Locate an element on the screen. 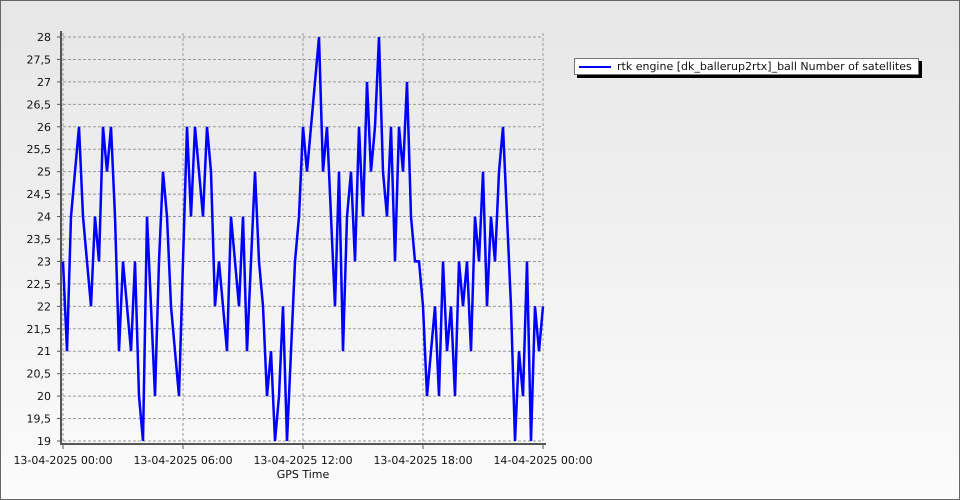  y-tick-label: 28 is located at coordinates (44, 37).